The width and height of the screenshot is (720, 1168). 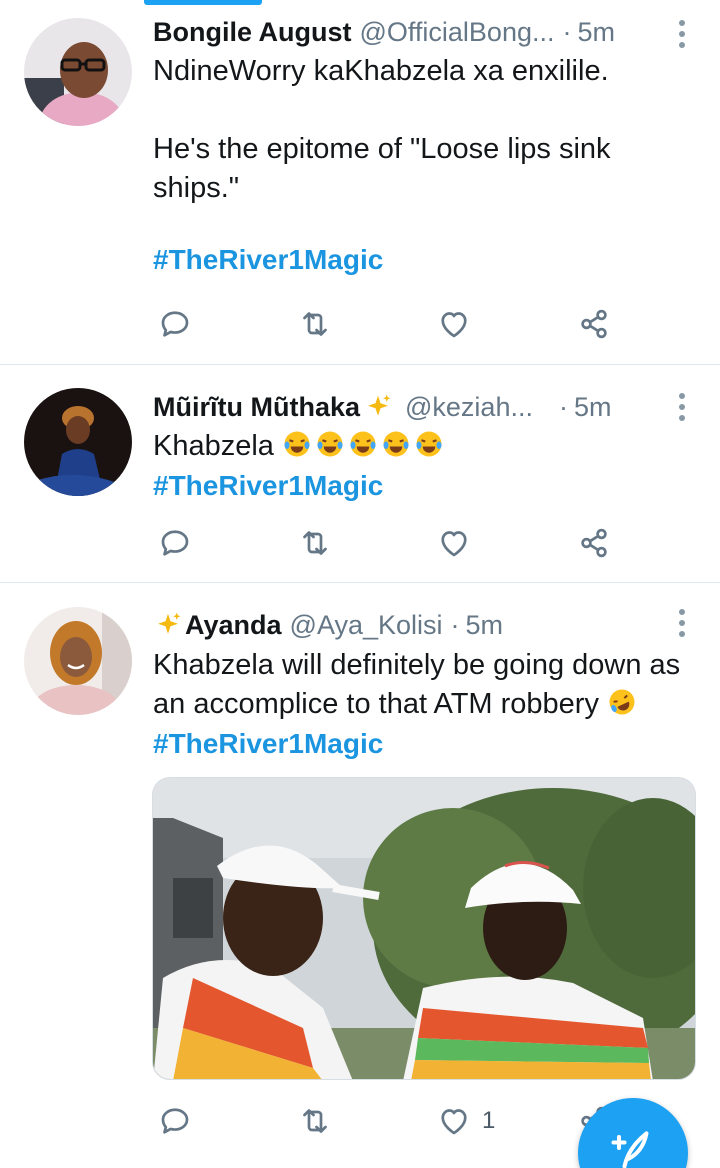 What do you see at coordinates (381, 71) in the screenshot?
I see `tweet-text-line: NdineWorry kaKhabzela xa enxilile.` at bounding box center [381, 71].